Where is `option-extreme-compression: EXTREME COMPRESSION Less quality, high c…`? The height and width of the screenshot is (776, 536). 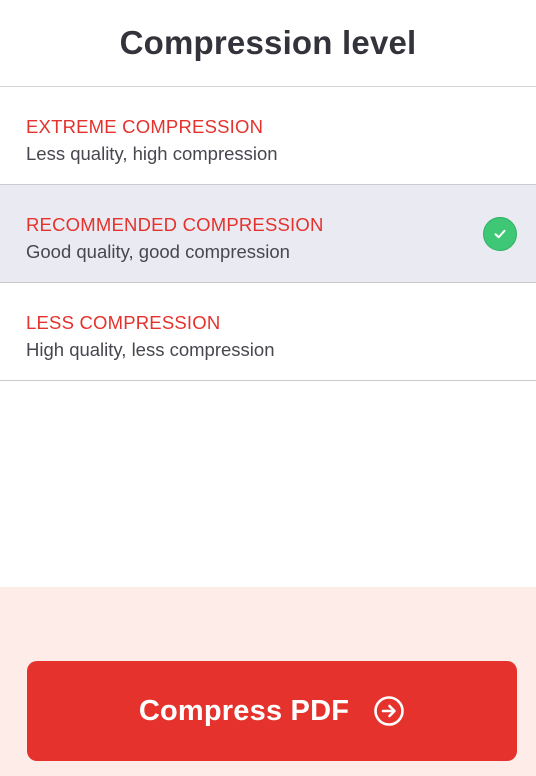 option-extreme-compression: EXTREME COMPRESSION Less quality, high c… is located at coordinates (268, 136).